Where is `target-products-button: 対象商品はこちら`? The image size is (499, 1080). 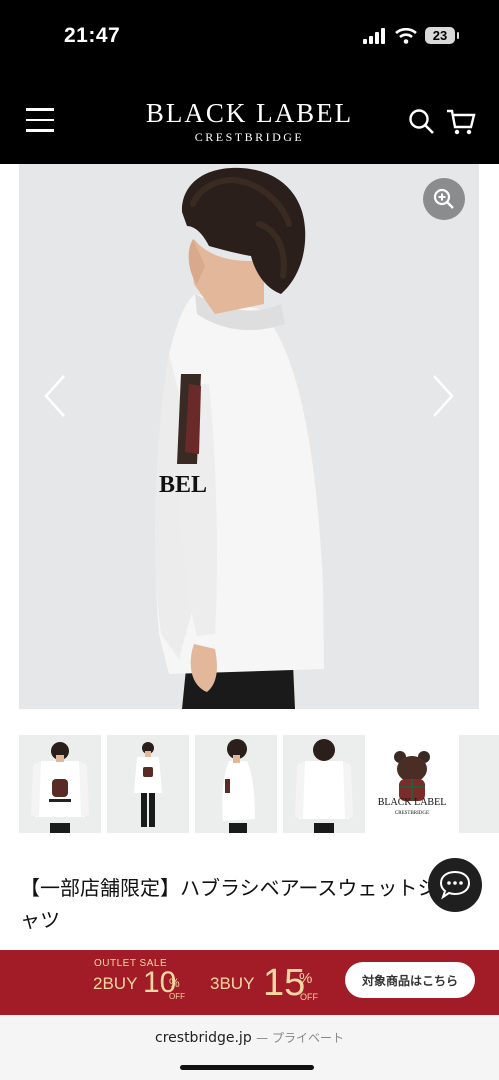 target-products-button: 対象商品はこちら is located at coordinates (410, 980).